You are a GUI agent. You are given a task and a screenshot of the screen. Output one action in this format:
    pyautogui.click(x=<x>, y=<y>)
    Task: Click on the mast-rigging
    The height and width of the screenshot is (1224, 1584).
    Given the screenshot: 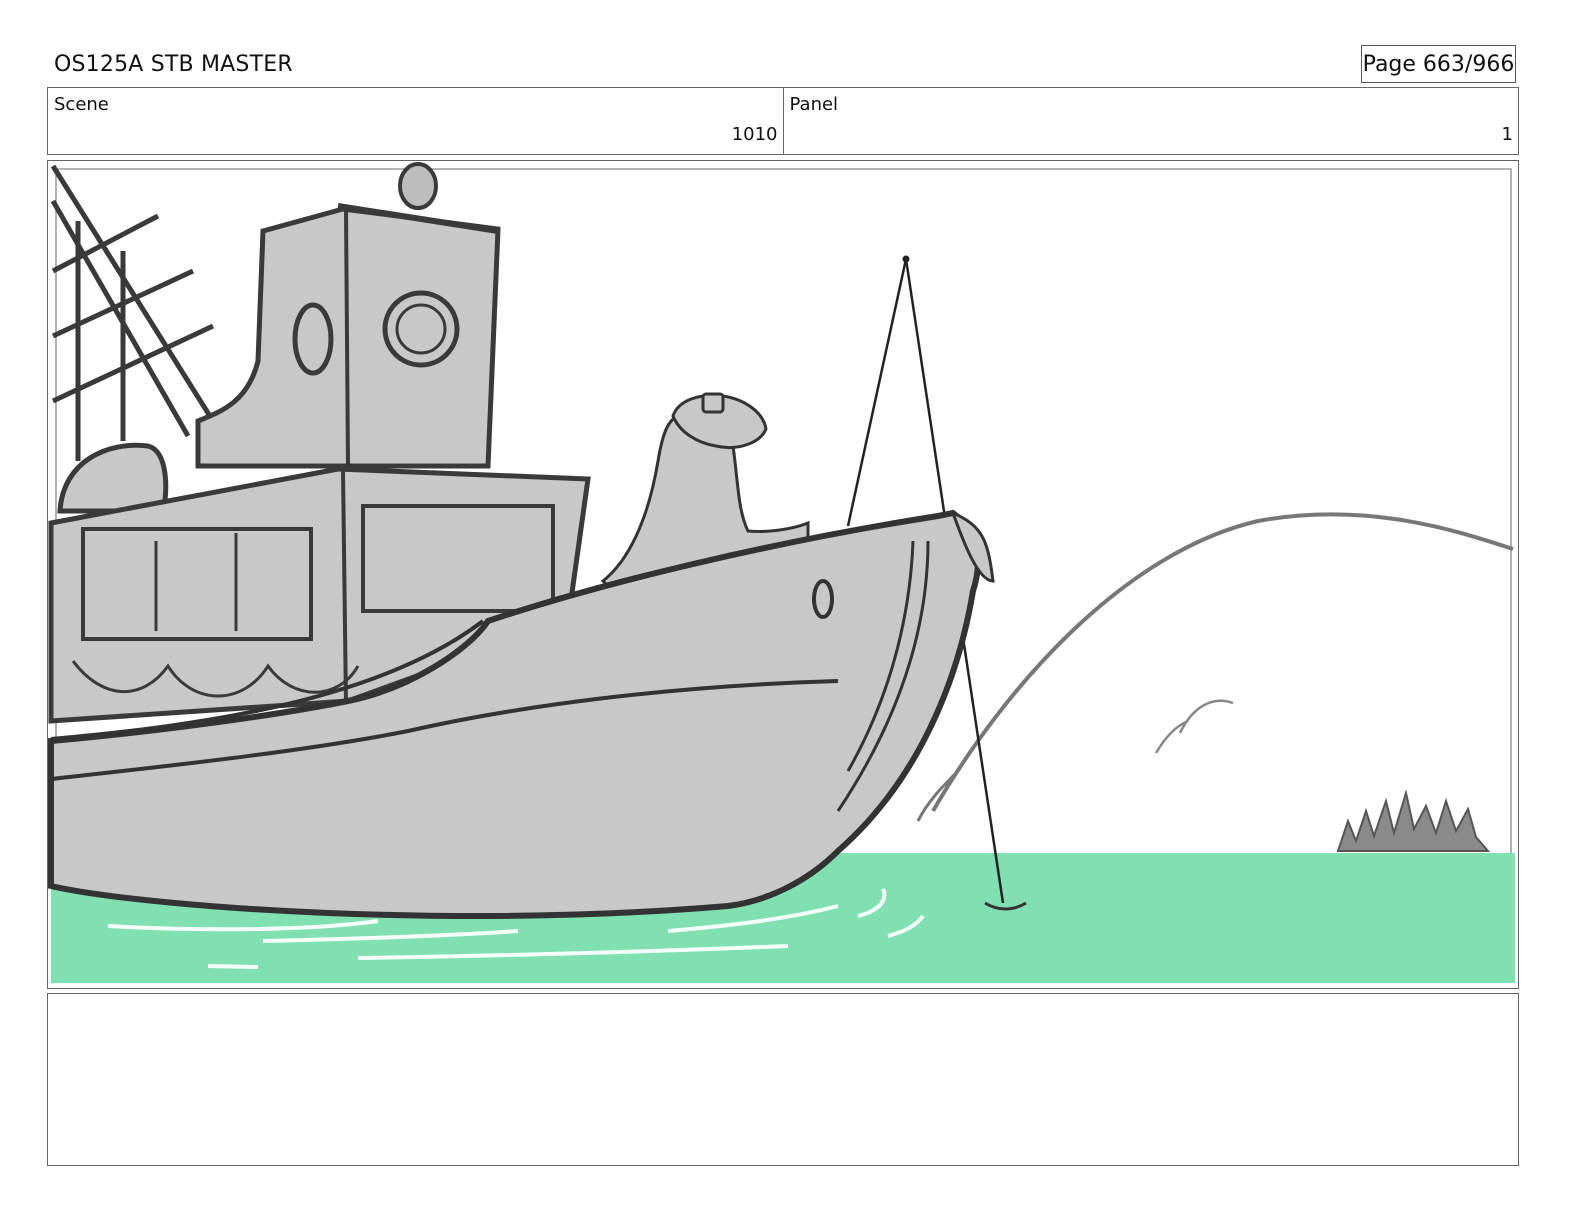 What is the action you would take?
    pyautogui.click(x=133, y=312)
    